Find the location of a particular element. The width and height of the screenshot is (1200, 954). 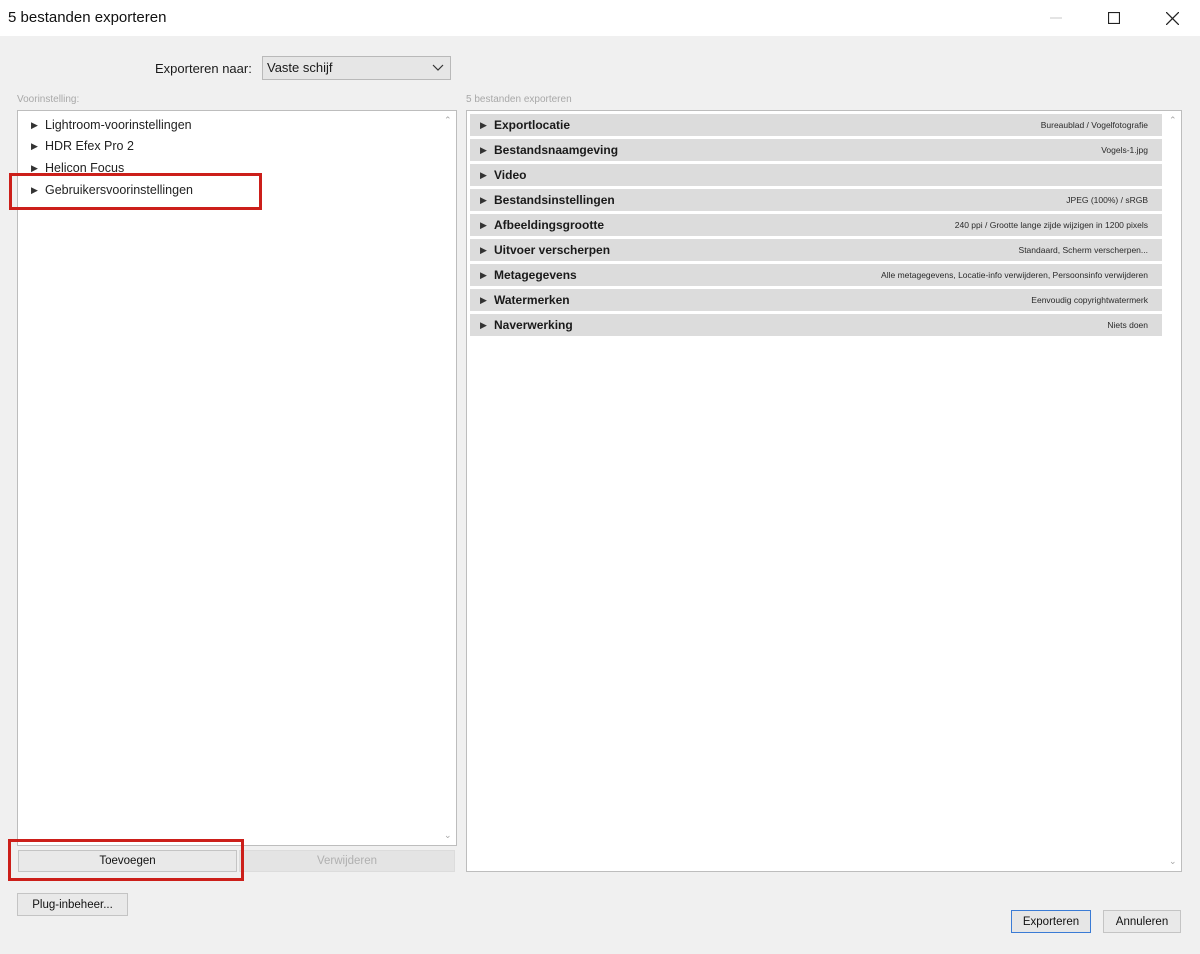

section-post-processing: ▶ Naverwerking Niets doen is located at coordinates (816, 325).